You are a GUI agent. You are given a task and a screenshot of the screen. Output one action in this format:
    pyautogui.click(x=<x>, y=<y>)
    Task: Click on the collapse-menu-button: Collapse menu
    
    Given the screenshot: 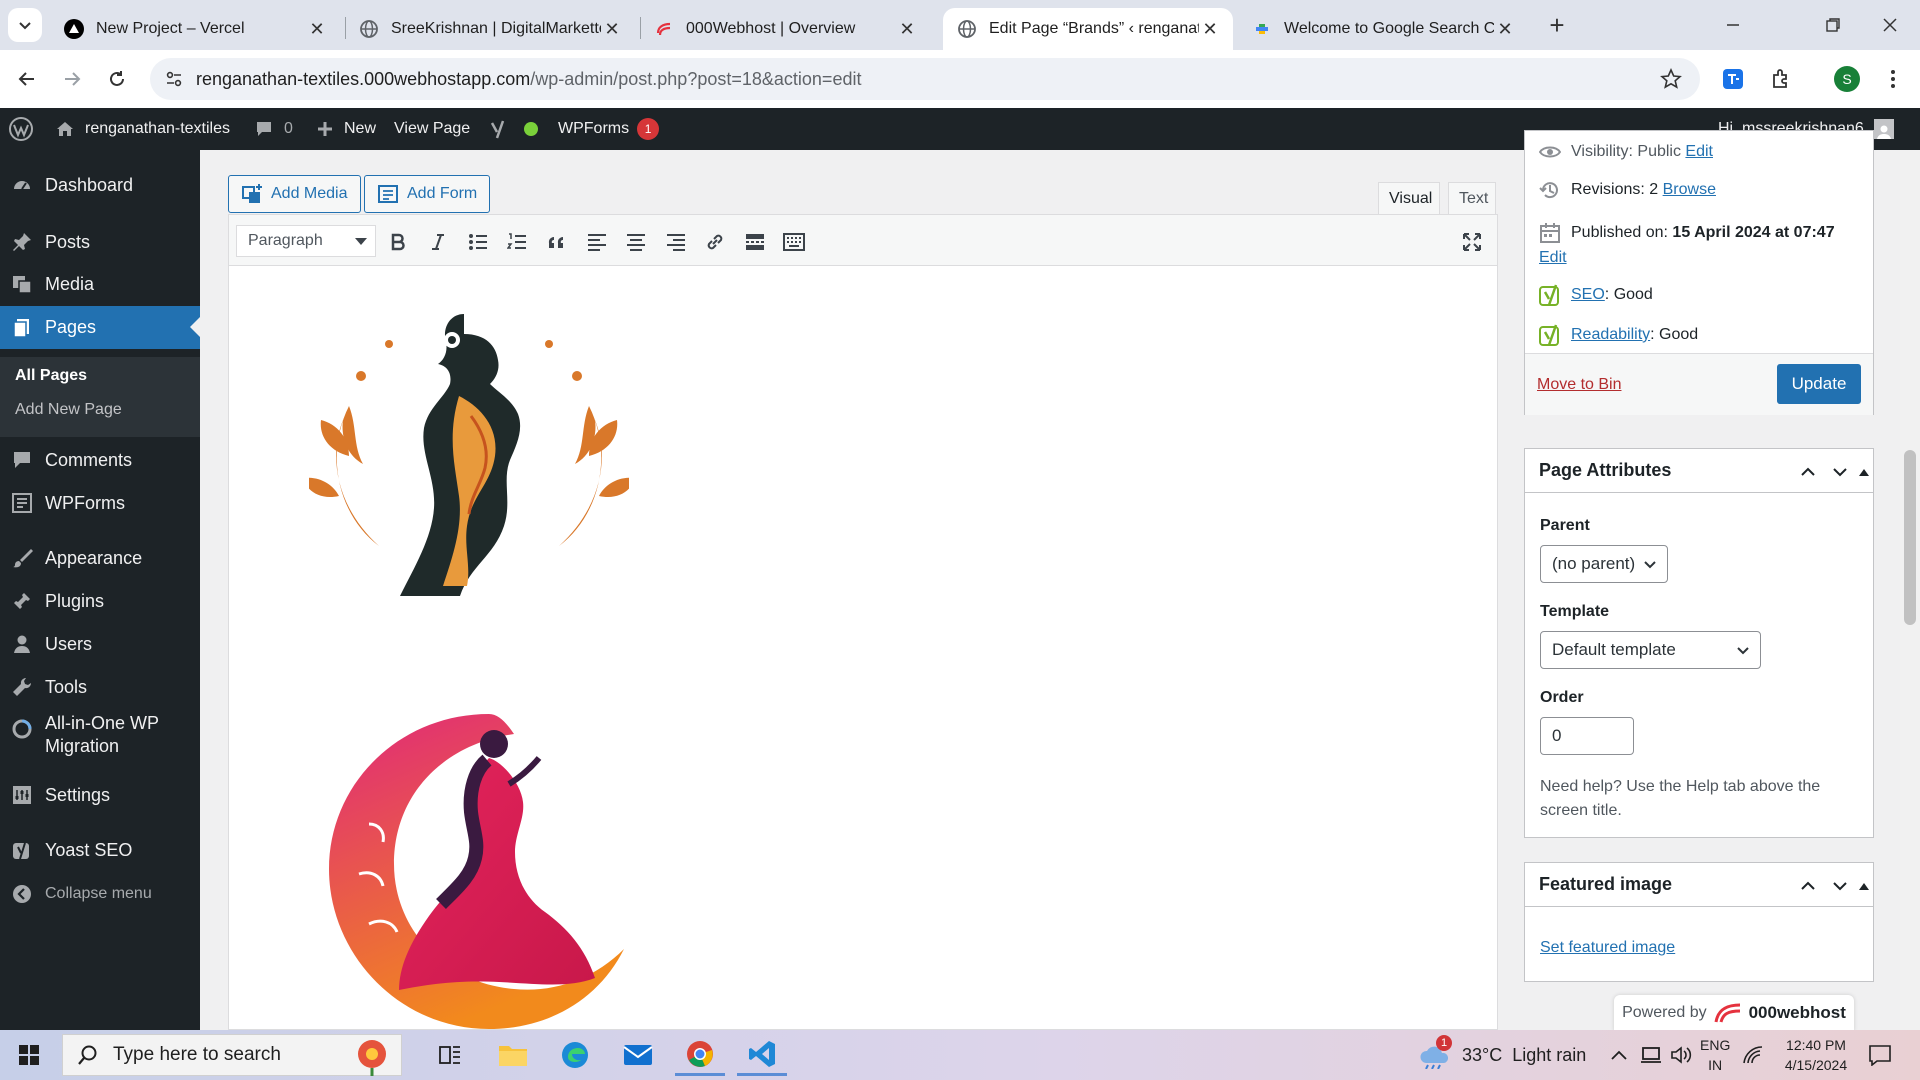 What is the action you would take?
    pyautogui.click(x=100, y=894)
    